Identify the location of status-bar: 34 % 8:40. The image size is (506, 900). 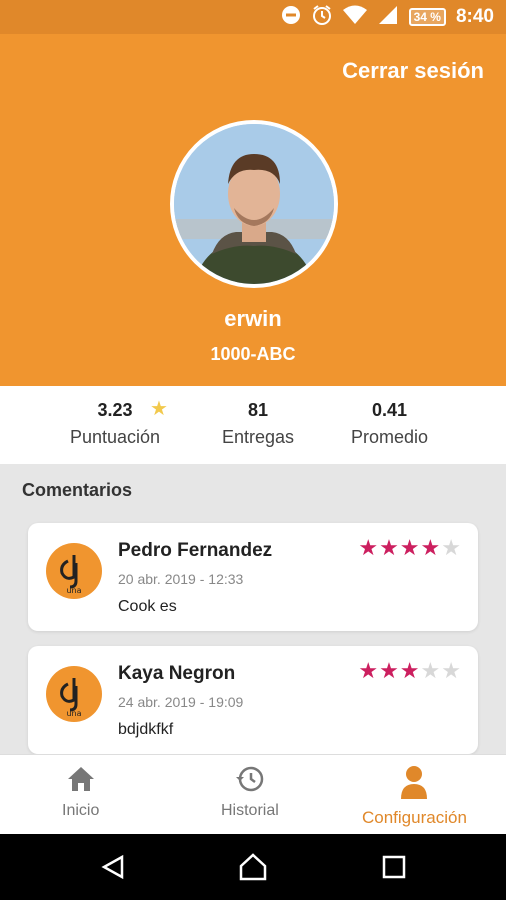
(253, 17).